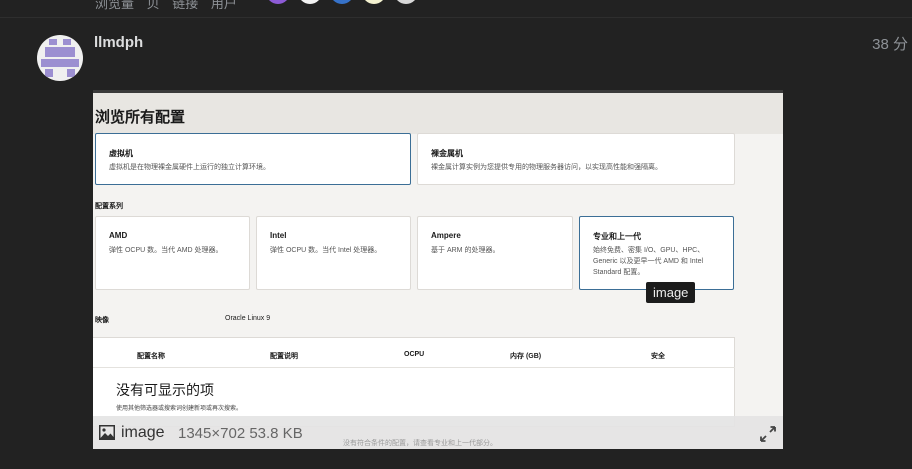 The width and height of the screenshot is (912, 469). I want to click on card-desc-line: Generic 以及更早一代 AMD 和 Intel, so click(648, 261).